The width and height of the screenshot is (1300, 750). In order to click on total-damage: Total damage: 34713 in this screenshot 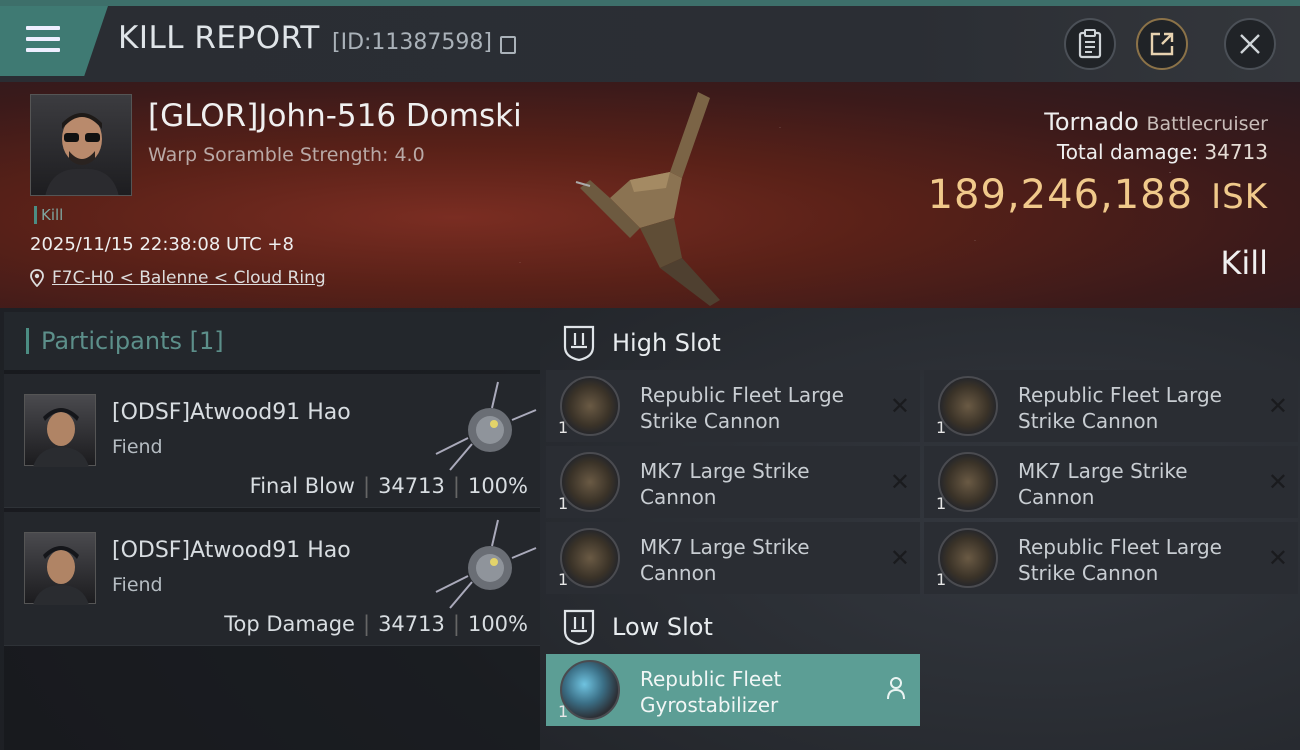, I will do `click(1162, 152)`.